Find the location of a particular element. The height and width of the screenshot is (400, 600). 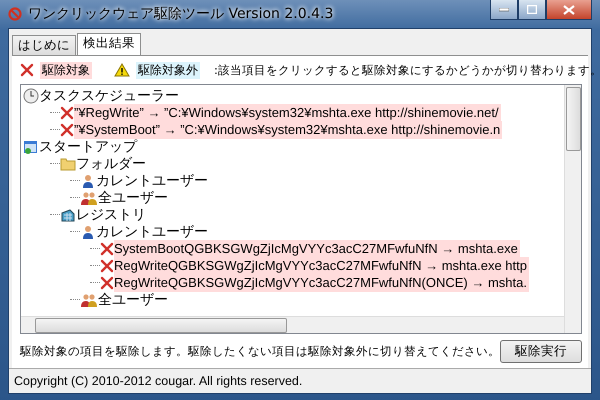

legend-label: 駆除対象外 is located at coordinates (168, 70).